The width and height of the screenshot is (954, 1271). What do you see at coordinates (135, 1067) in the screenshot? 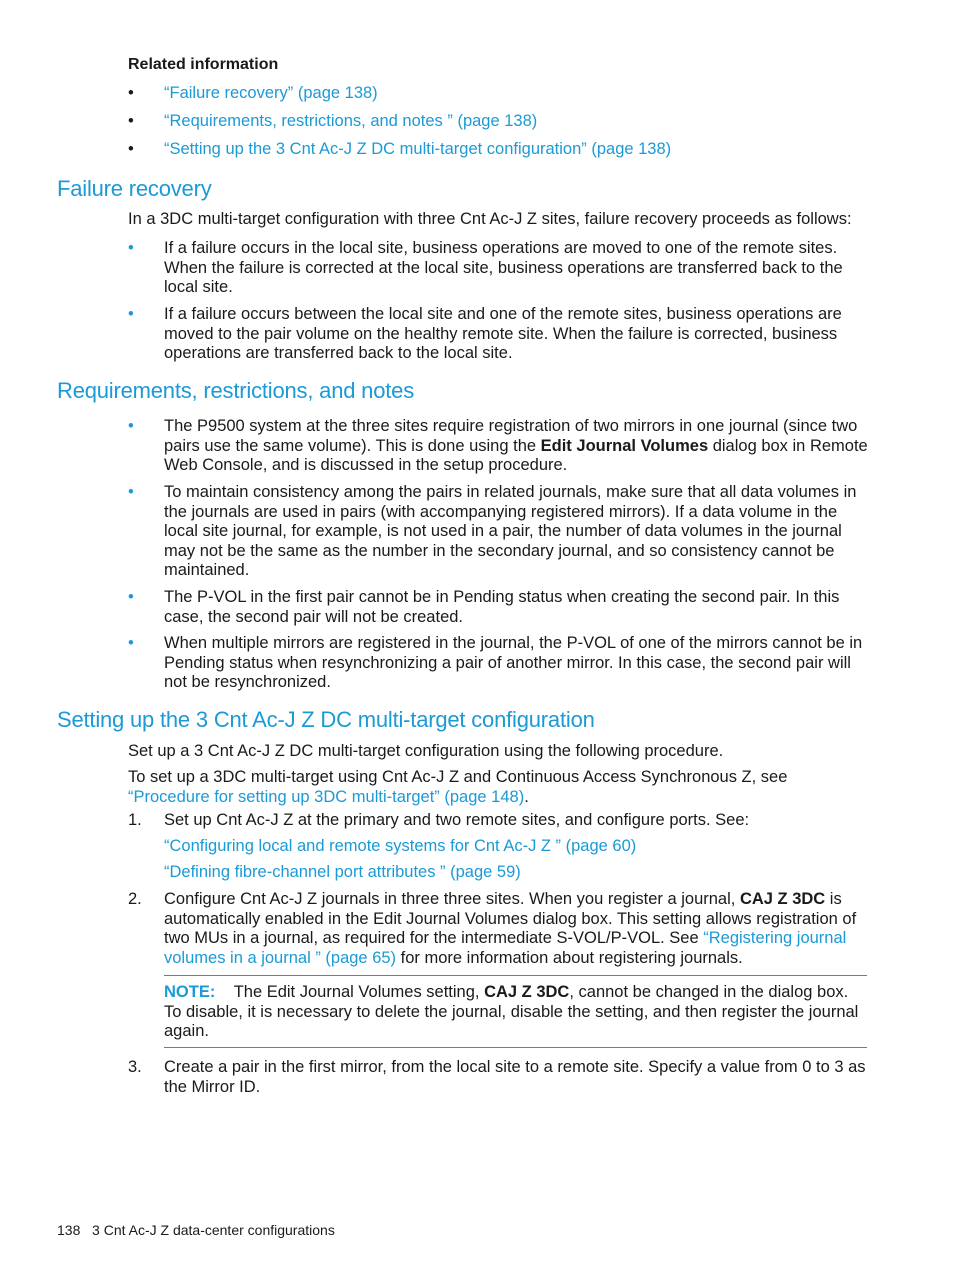
I see `step-number: 3.` at bounding box center [135, 1067].